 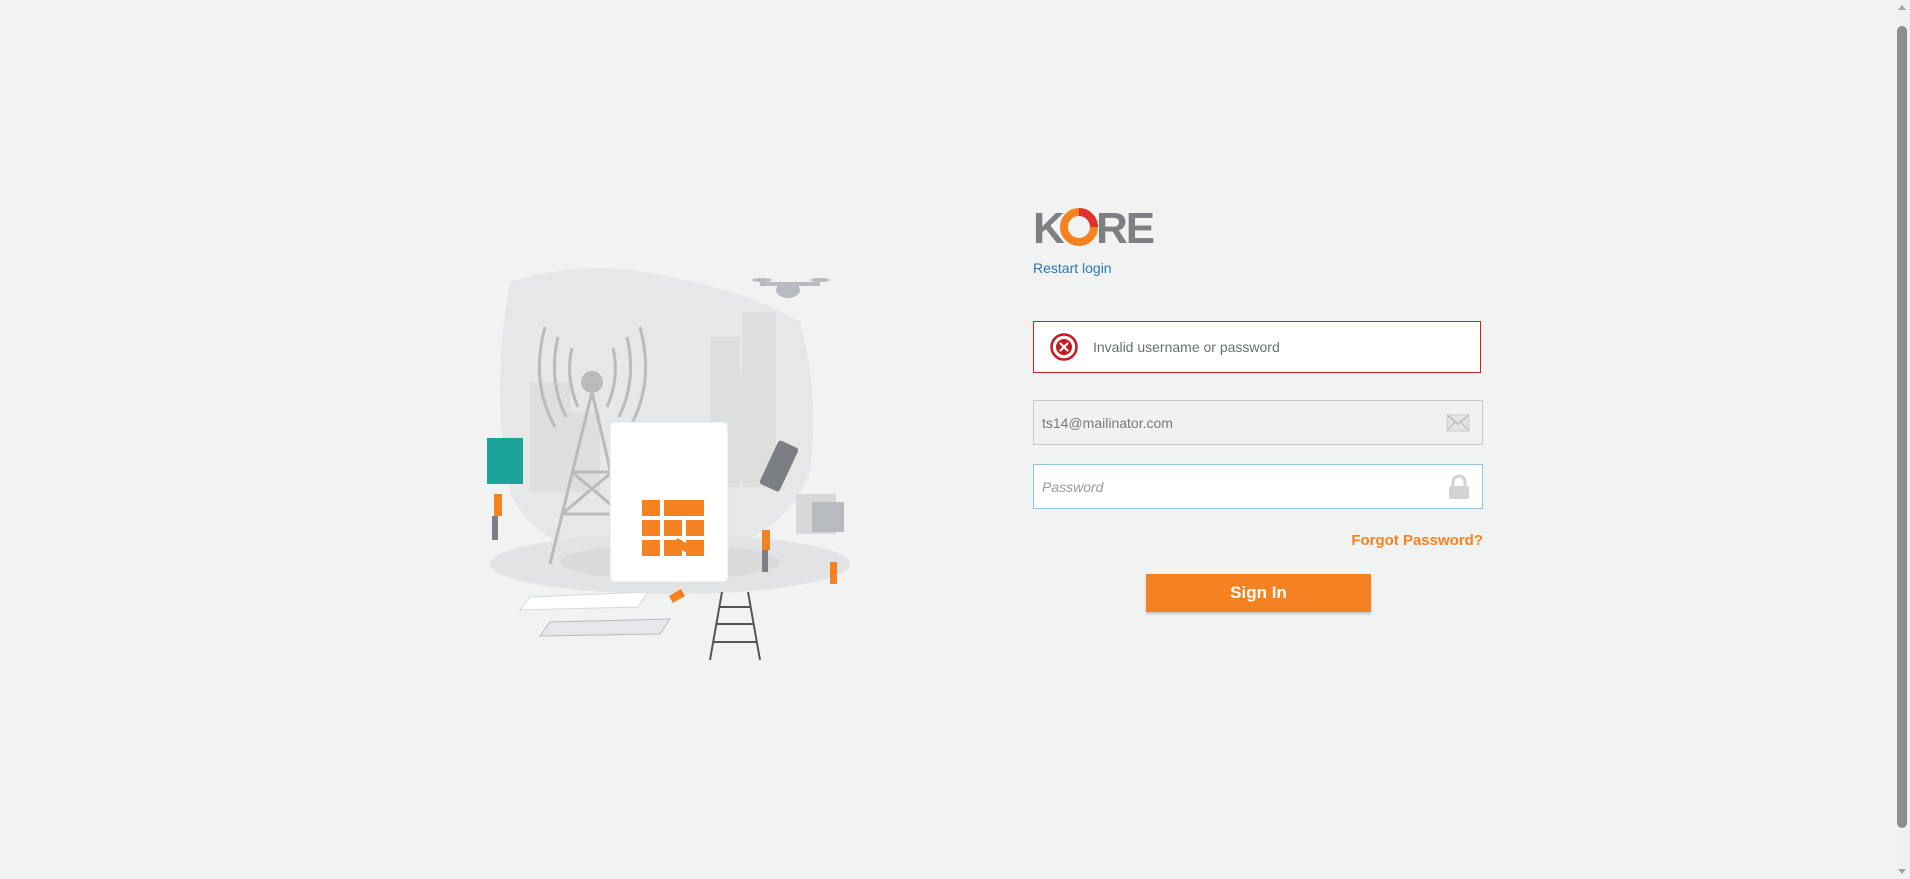 I want to click on forgot-password-link: Forgot Password?, so click(x=1417, y=540).